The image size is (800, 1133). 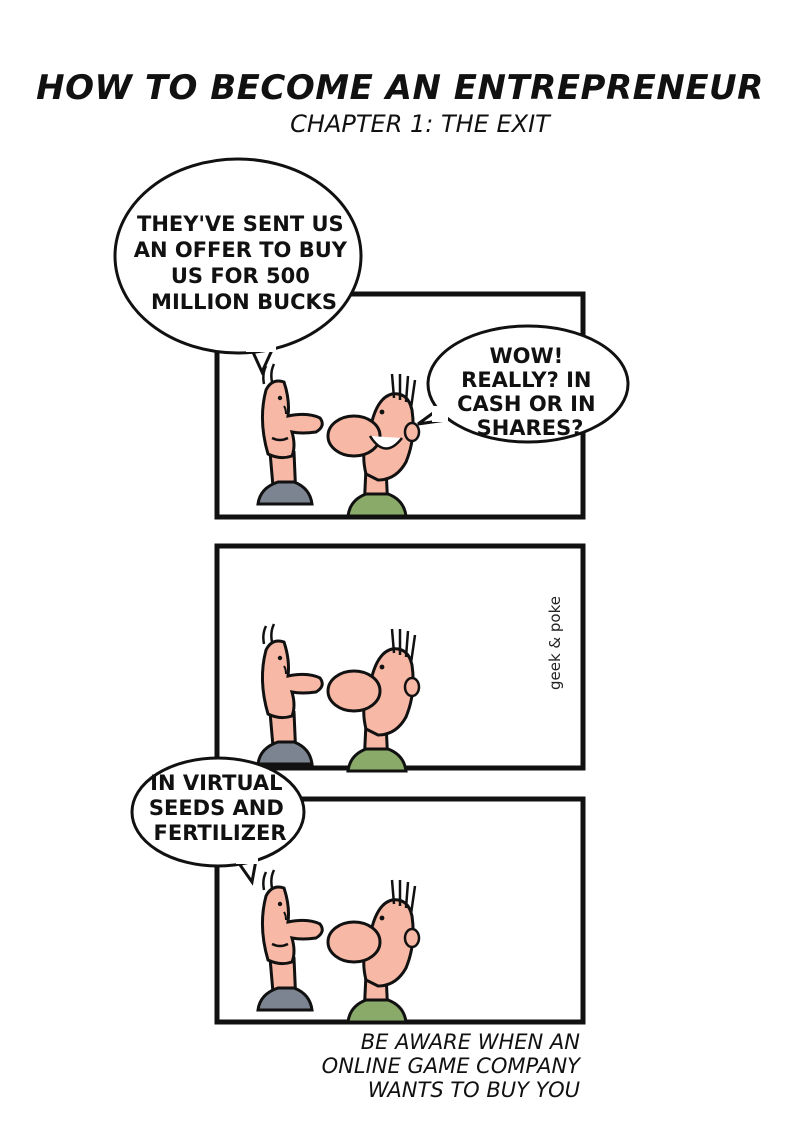 I want to click on speech-line: IN VIRTUAL SEEDS AND FERTILIZER, so click(x=220, y=808).